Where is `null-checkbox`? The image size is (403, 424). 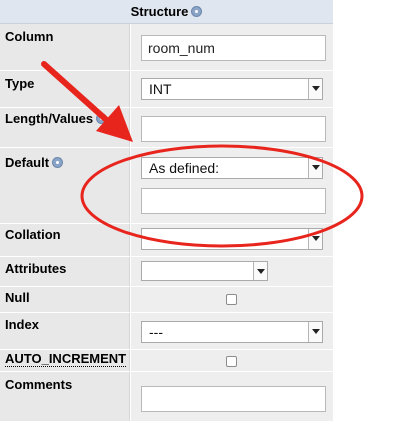 null-checkbox is located at coordinates (231, 299).